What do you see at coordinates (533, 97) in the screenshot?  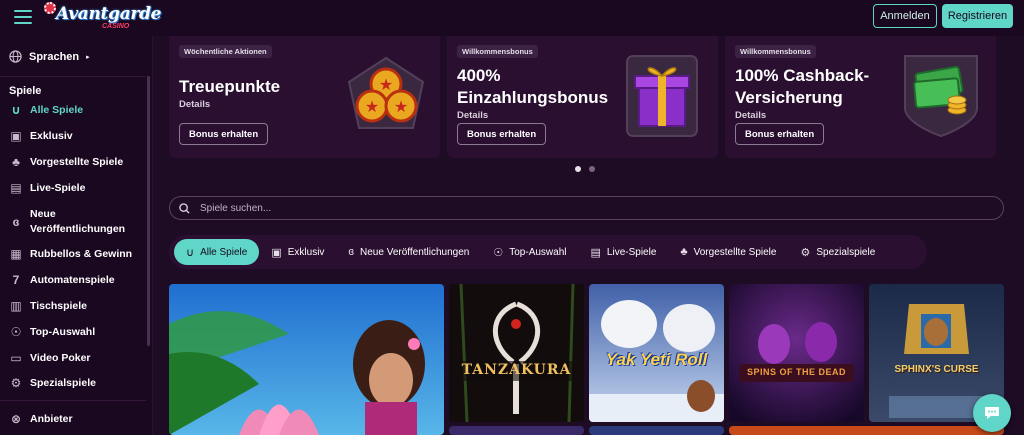 I see `promo-title-line2: Einzahlungsbonus` at bounding box center [533, 97].